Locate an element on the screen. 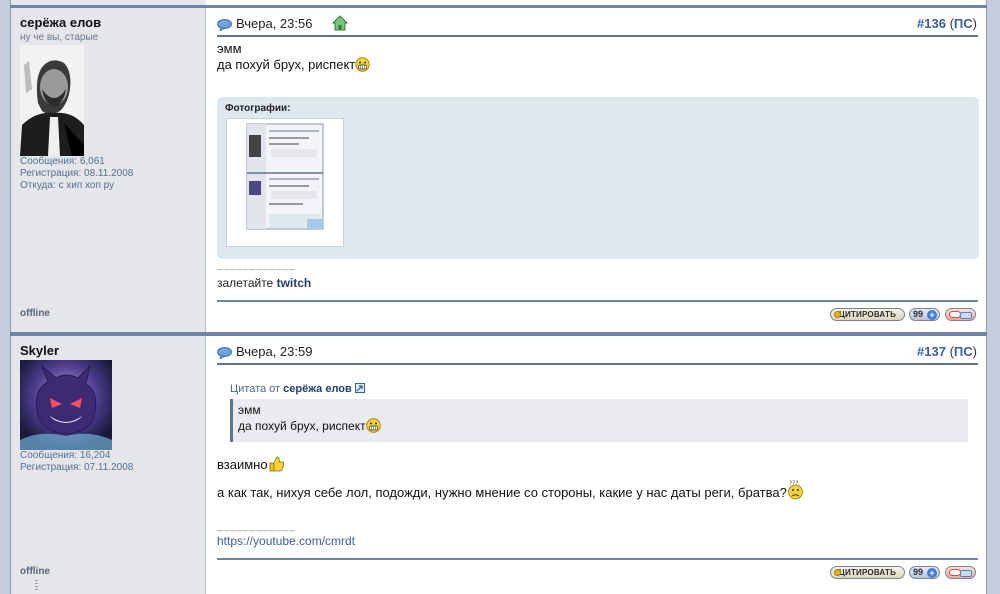 Image resolution: width=1000 pixels, height=594 pixels. quote-box: эмм да похуй брух, риспект is located at coordinates (599, 420).